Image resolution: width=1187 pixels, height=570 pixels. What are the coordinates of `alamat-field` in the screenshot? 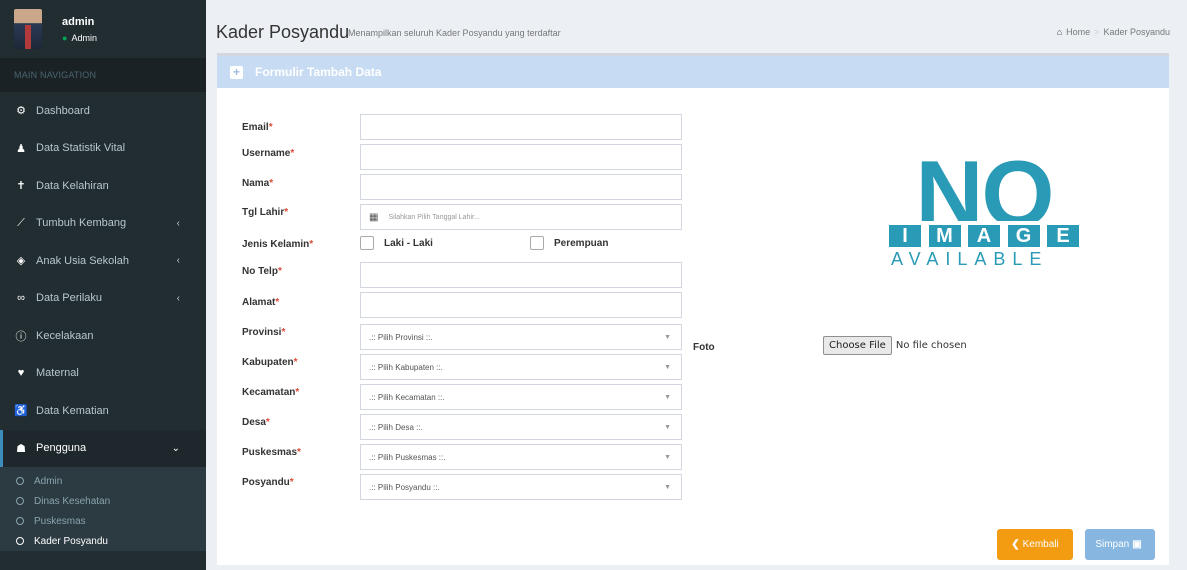 It's located at (521, 305).